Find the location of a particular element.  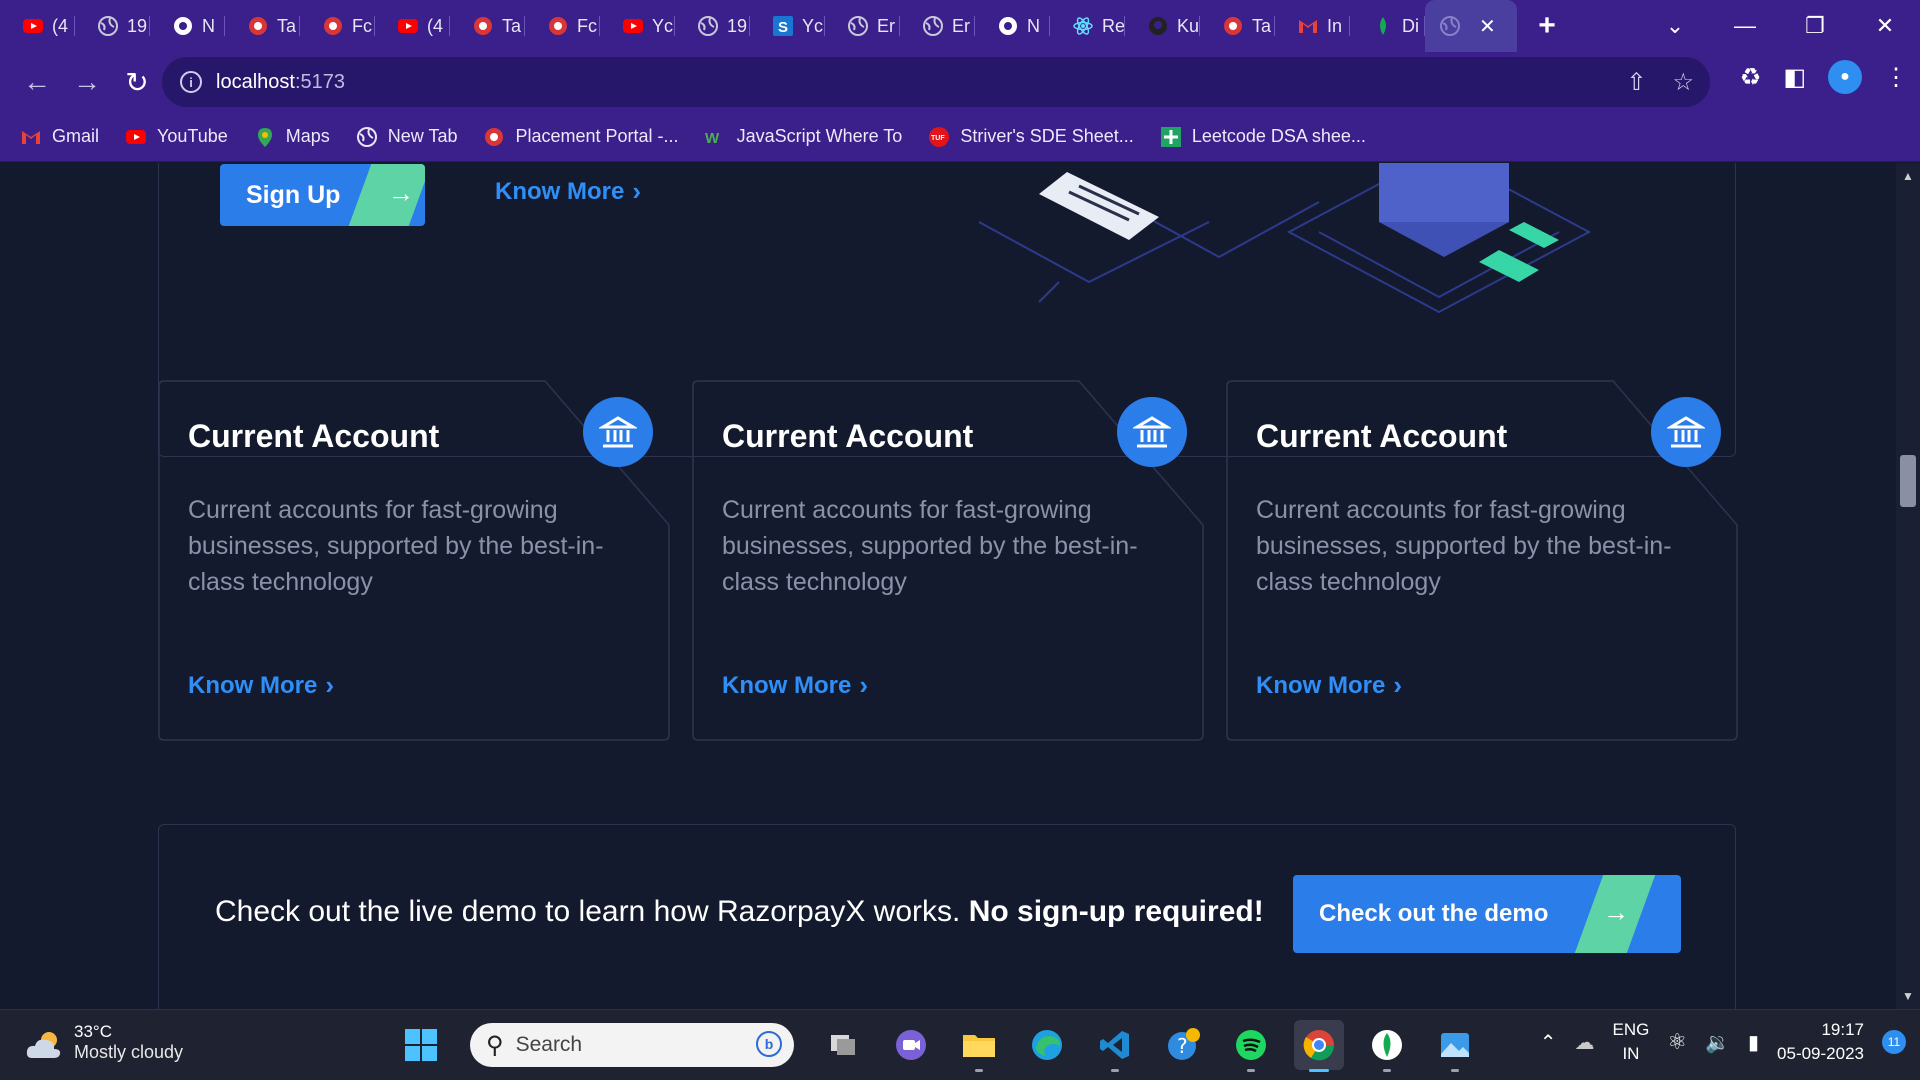

bookmark-item: Maps is located at coordinates (292, 137).